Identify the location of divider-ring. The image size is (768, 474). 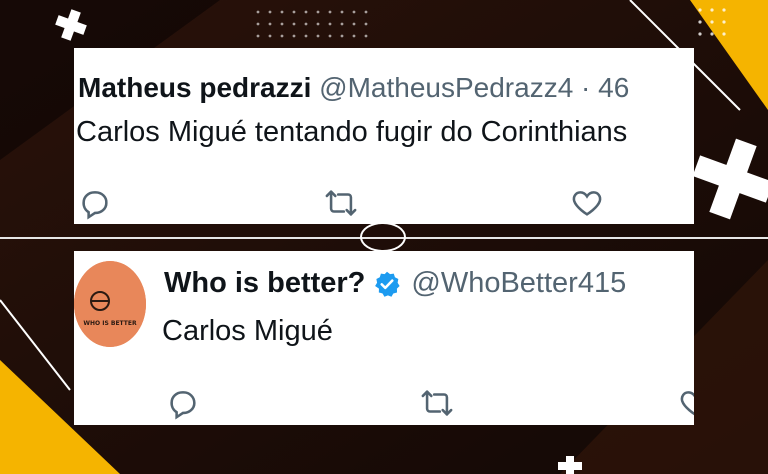
(383, 237).